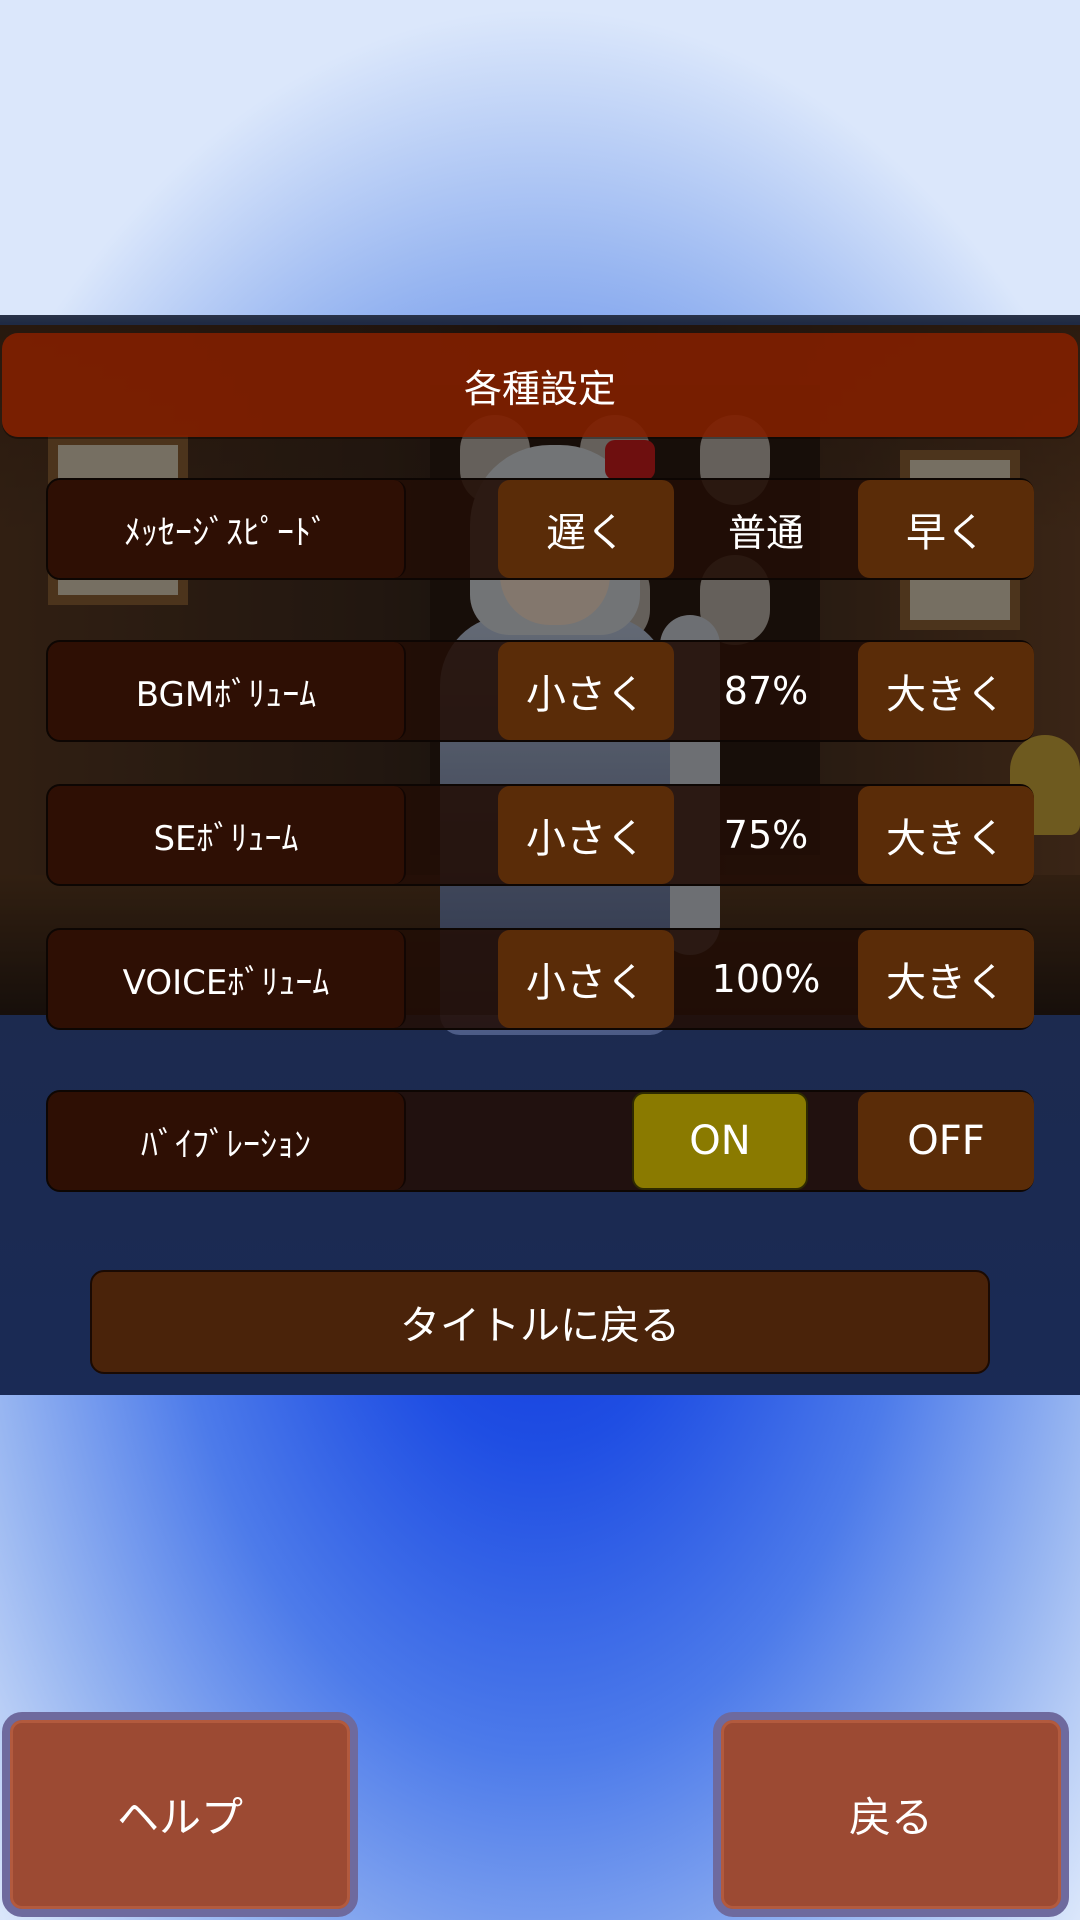 This screenshot has height=1920, width=1080. I want to click on message-speed-slower-button: 遅く, so click(586, 529).